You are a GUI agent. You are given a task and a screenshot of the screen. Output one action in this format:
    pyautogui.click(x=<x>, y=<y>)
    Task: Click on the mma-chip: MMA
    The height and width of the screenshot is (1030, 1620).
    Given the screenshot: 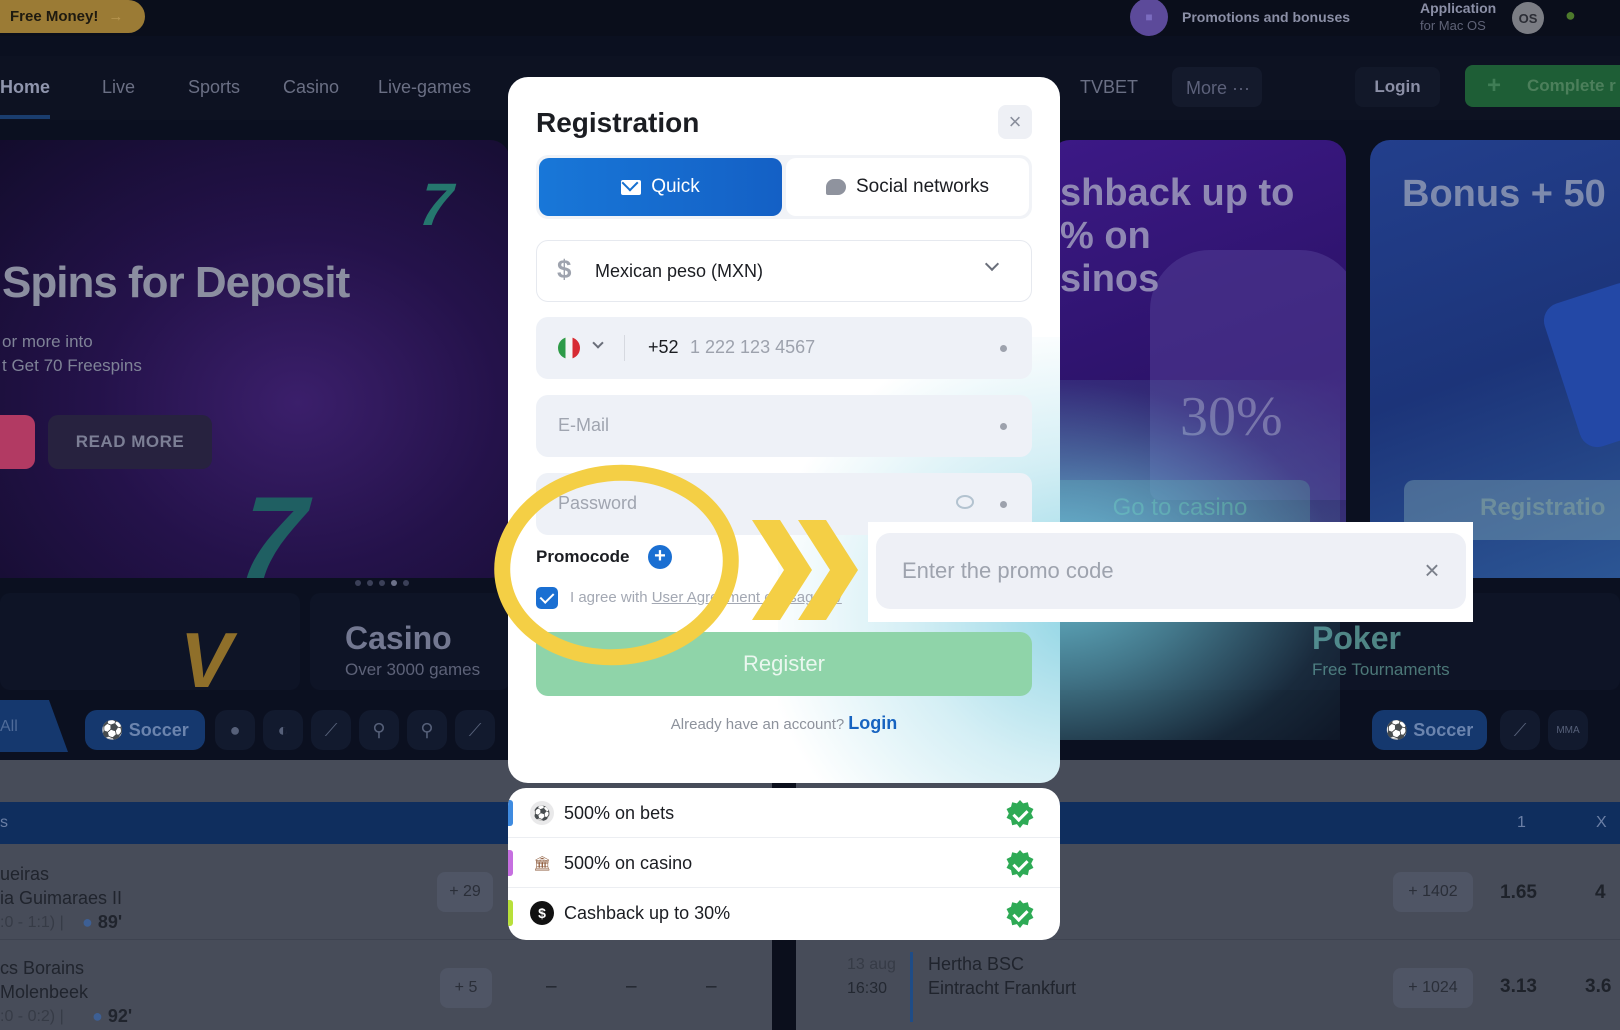 What is the action you would take?
    pyautogui.click(x=1568, y=730)
    